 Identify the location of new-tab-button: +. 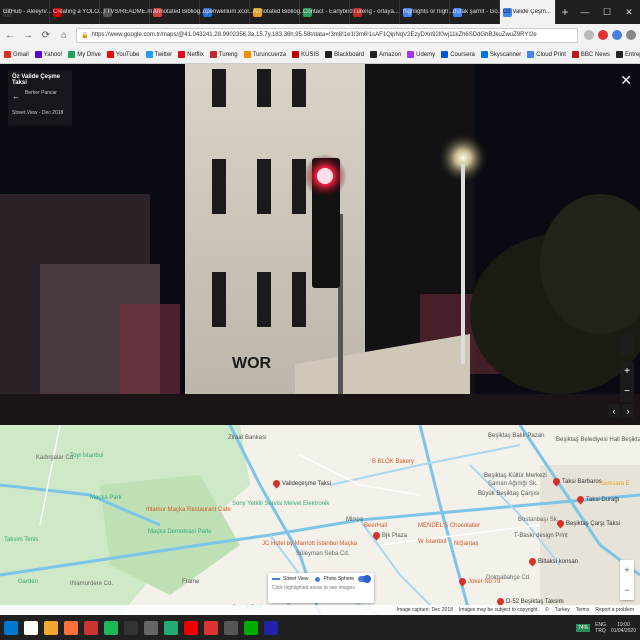
(565, 12).